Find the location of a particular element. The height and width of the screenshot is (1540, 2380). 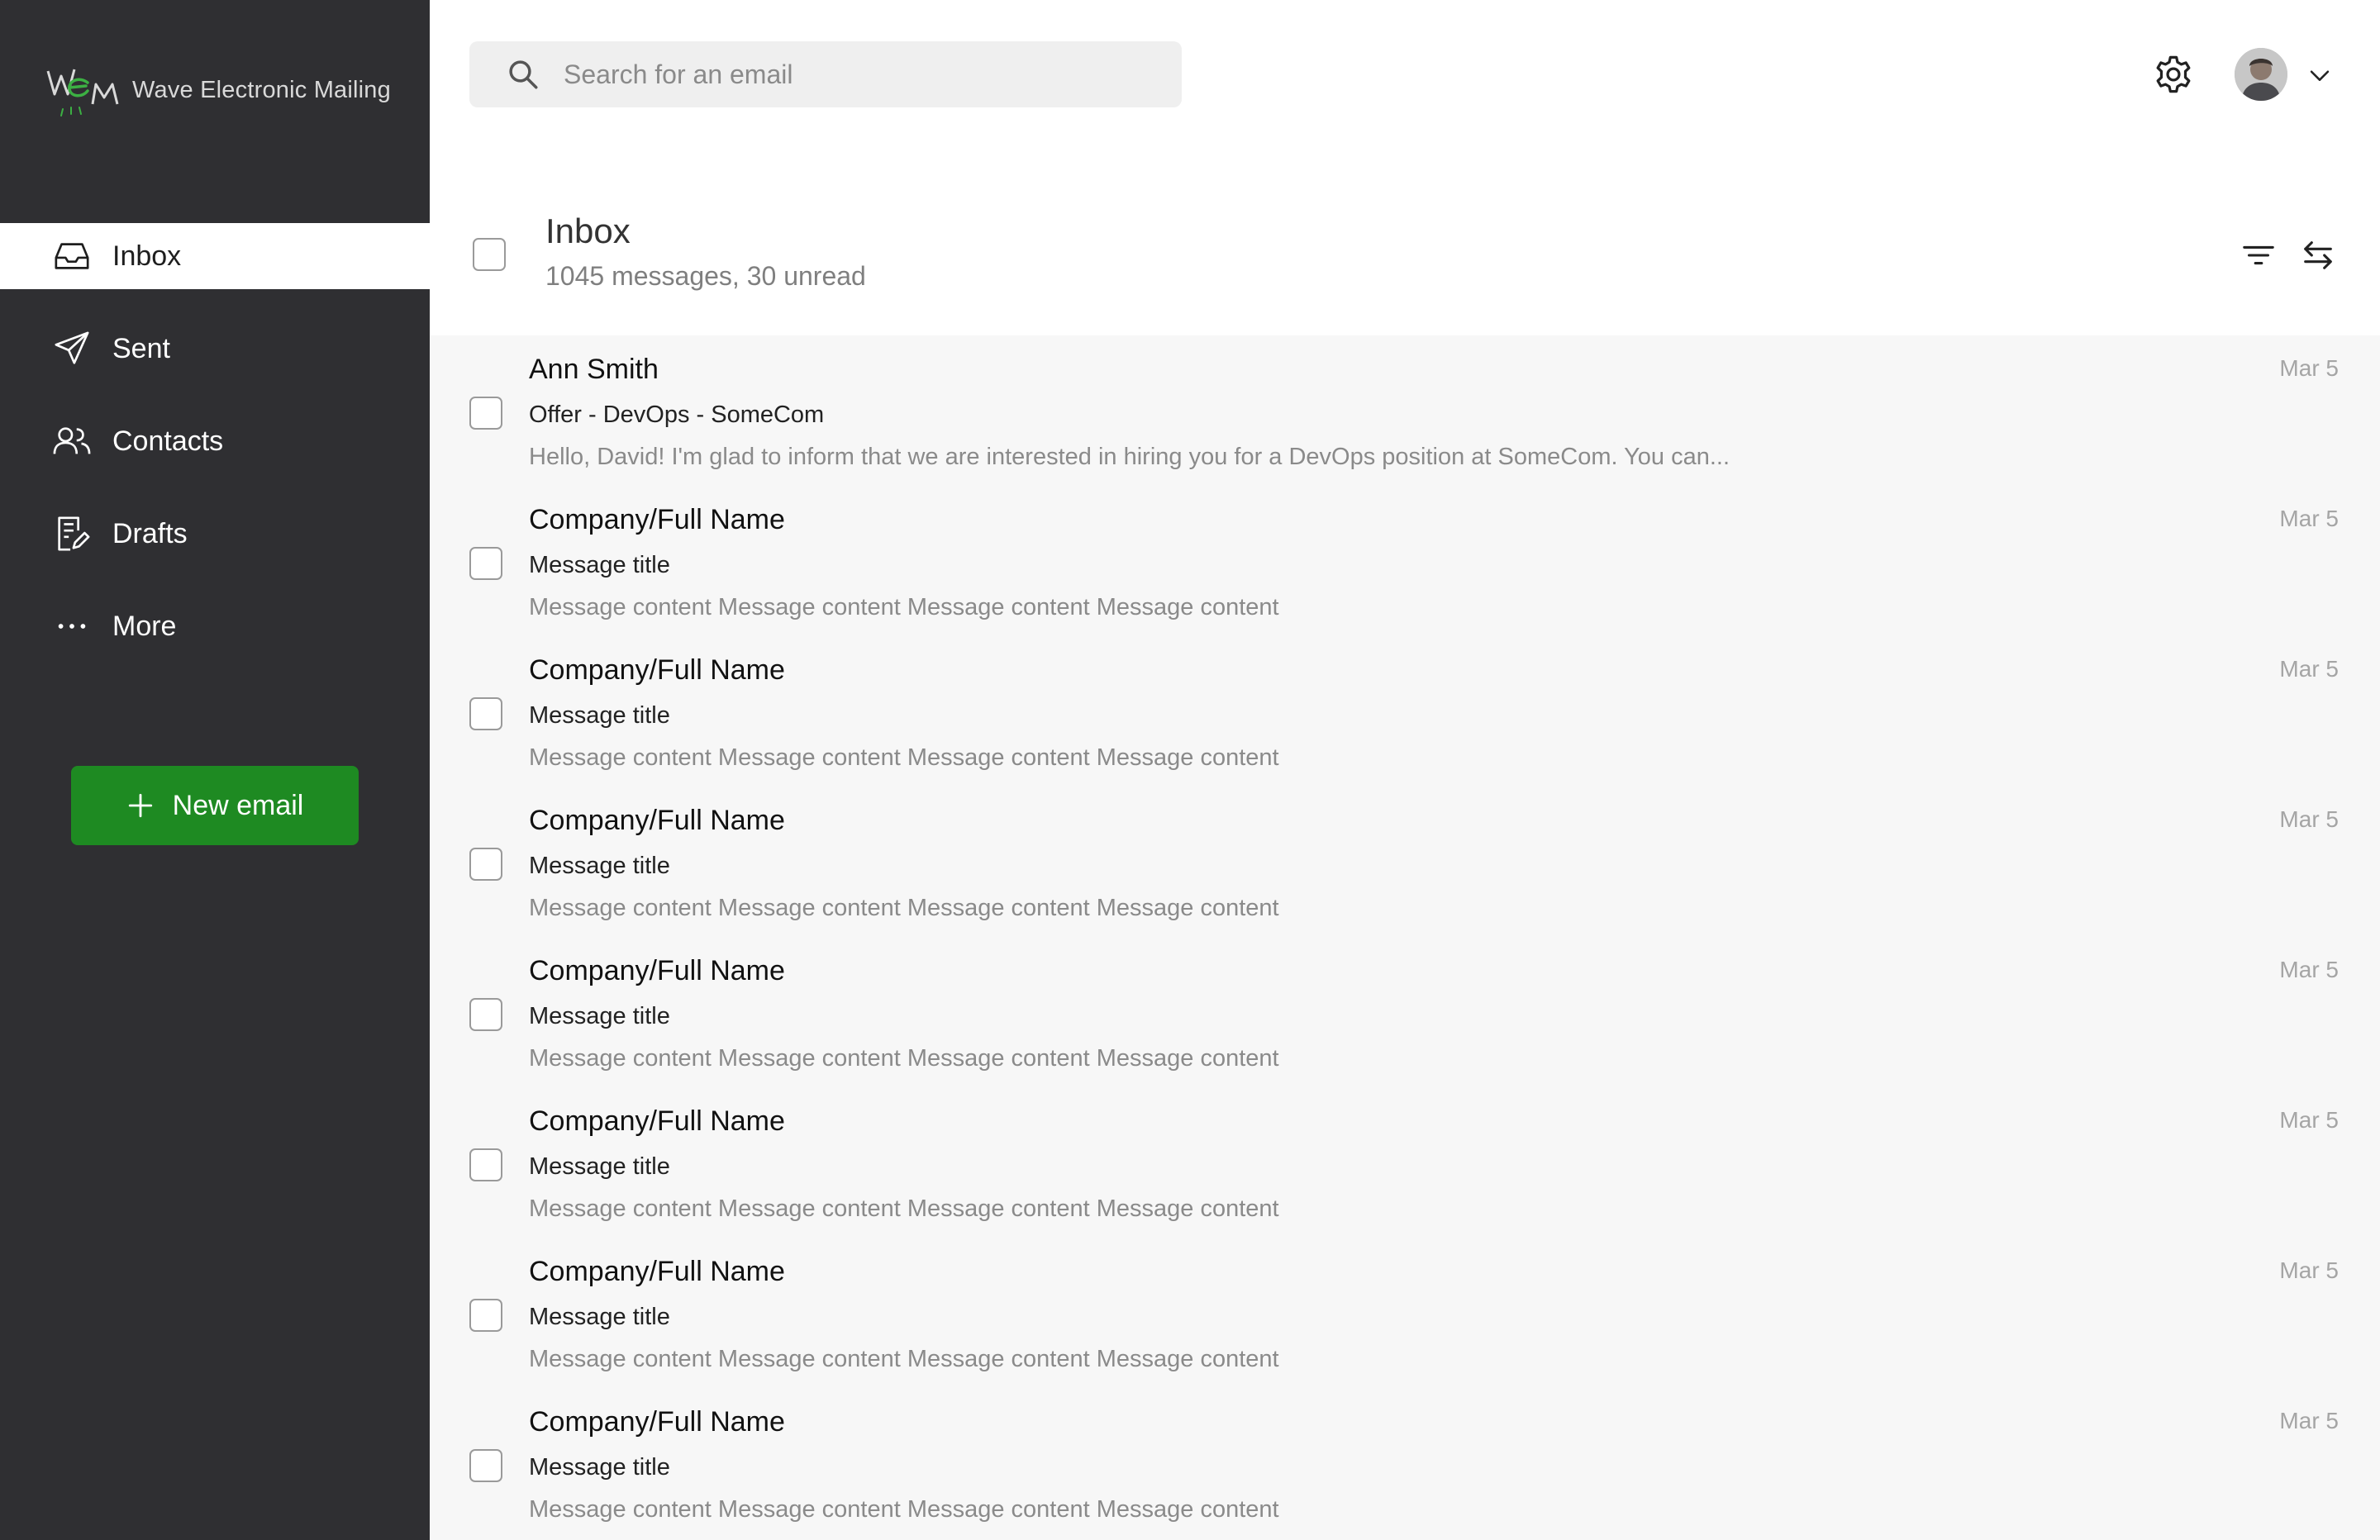

search-bar is located at coordinates (825, 74).